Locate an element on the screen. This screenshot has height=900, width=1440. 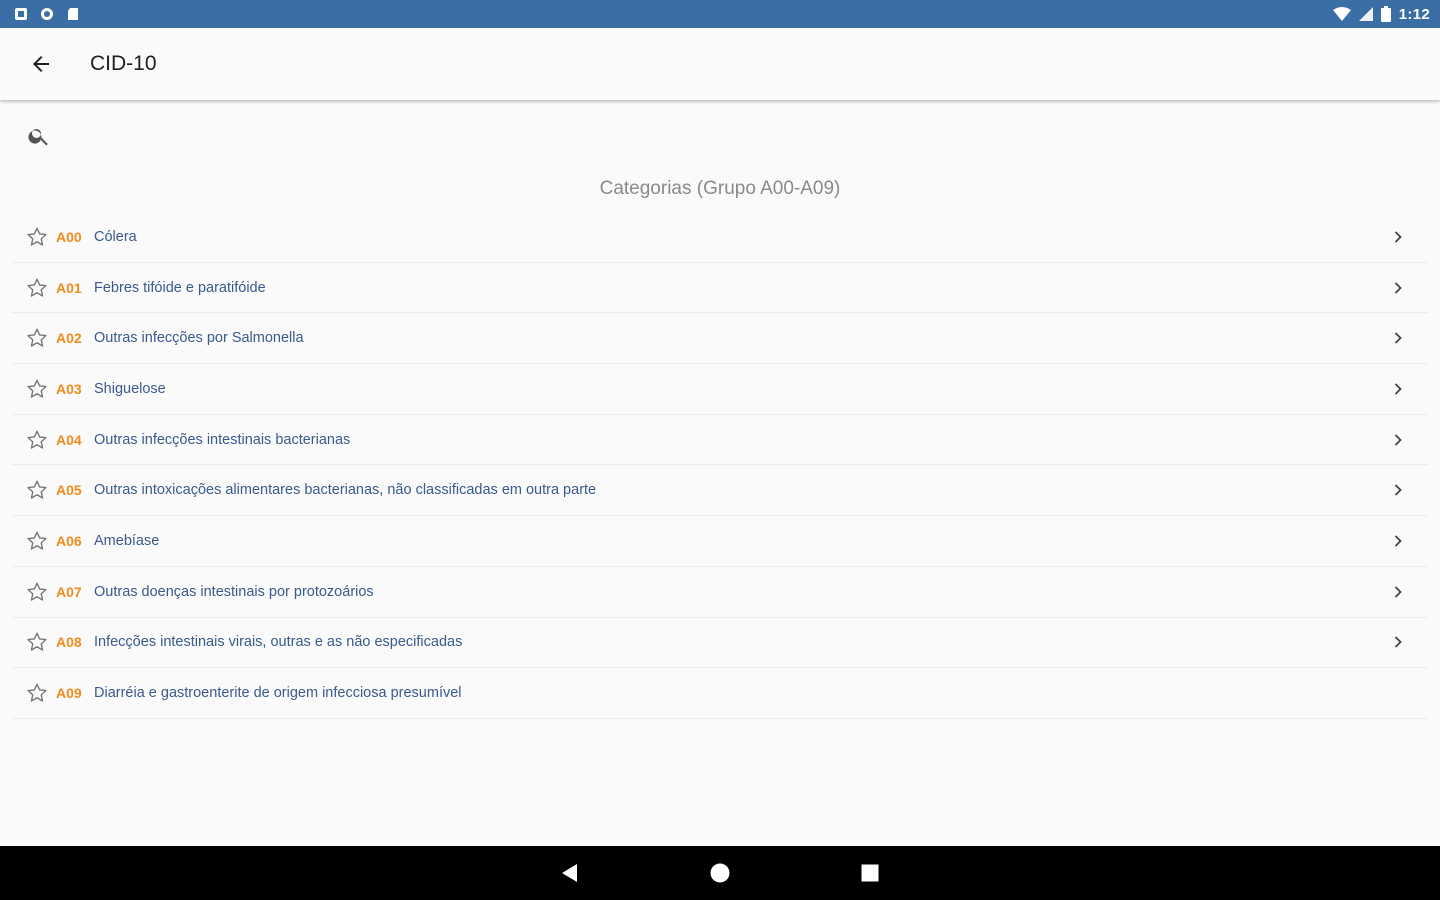
item-code: A05 is located at coordinates (69, 490).